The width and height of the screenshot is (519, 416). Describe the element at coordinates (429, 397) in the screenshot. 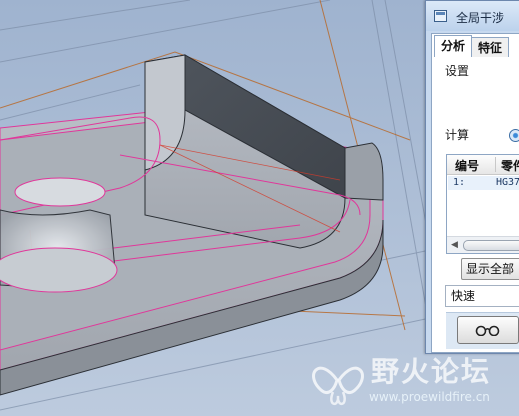

I see `watermark-url: www.proewildfire.cn` at that location.